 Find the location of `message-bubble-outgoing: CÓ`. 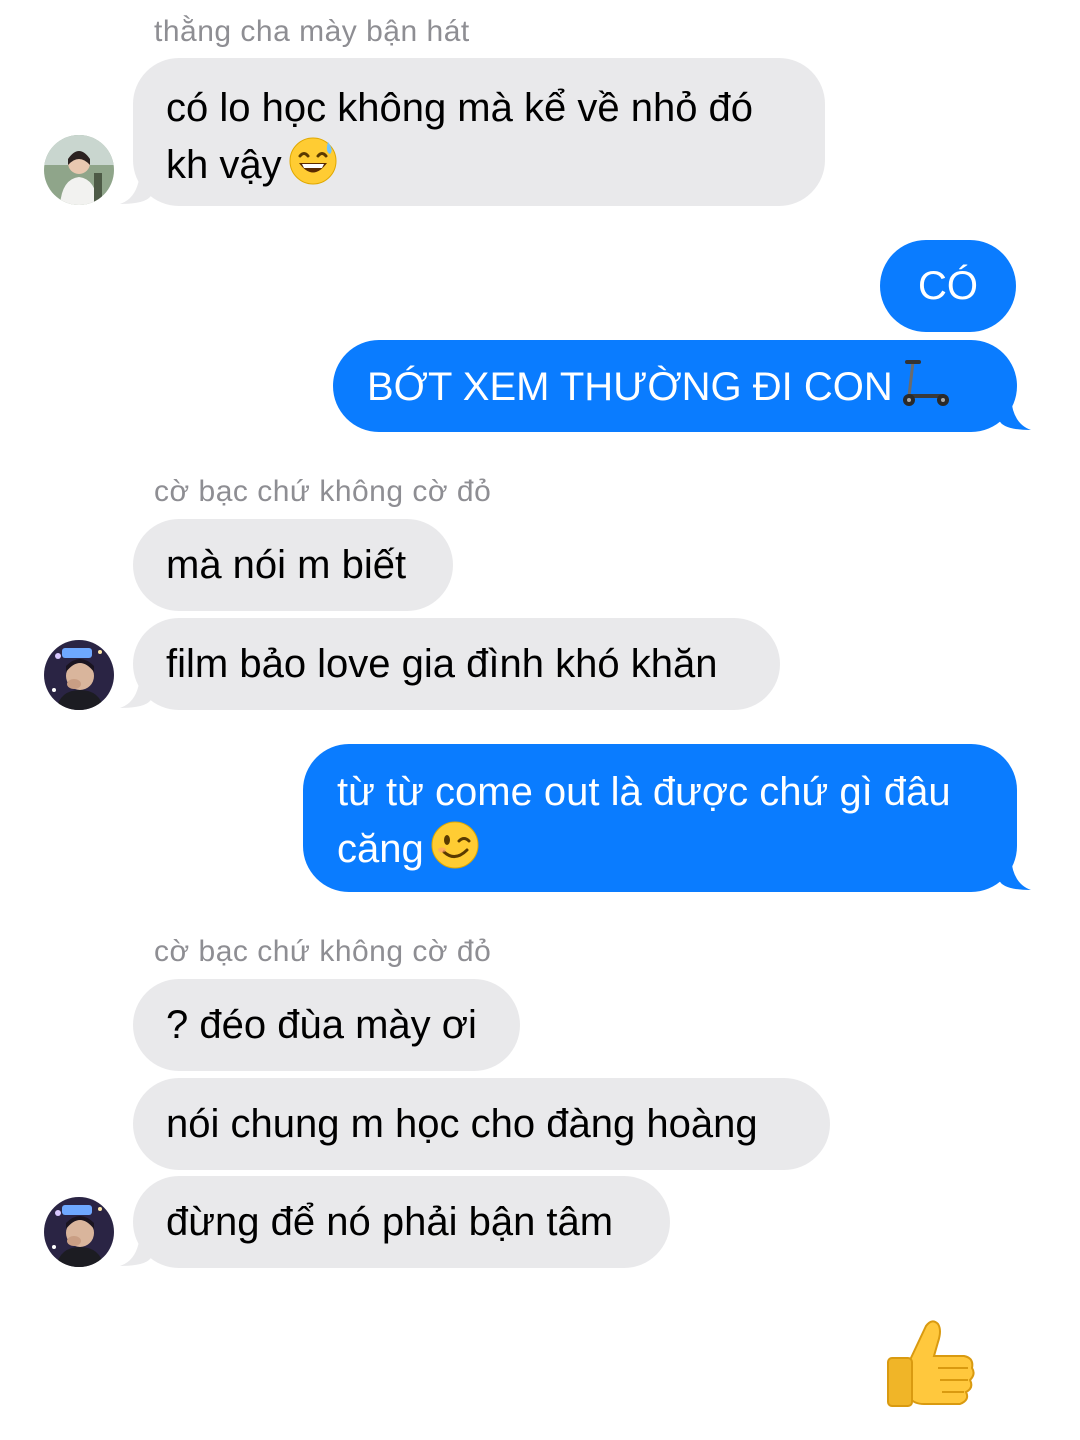

message-bubble-outgoing: CÓ is located at coordinates (948, 286).